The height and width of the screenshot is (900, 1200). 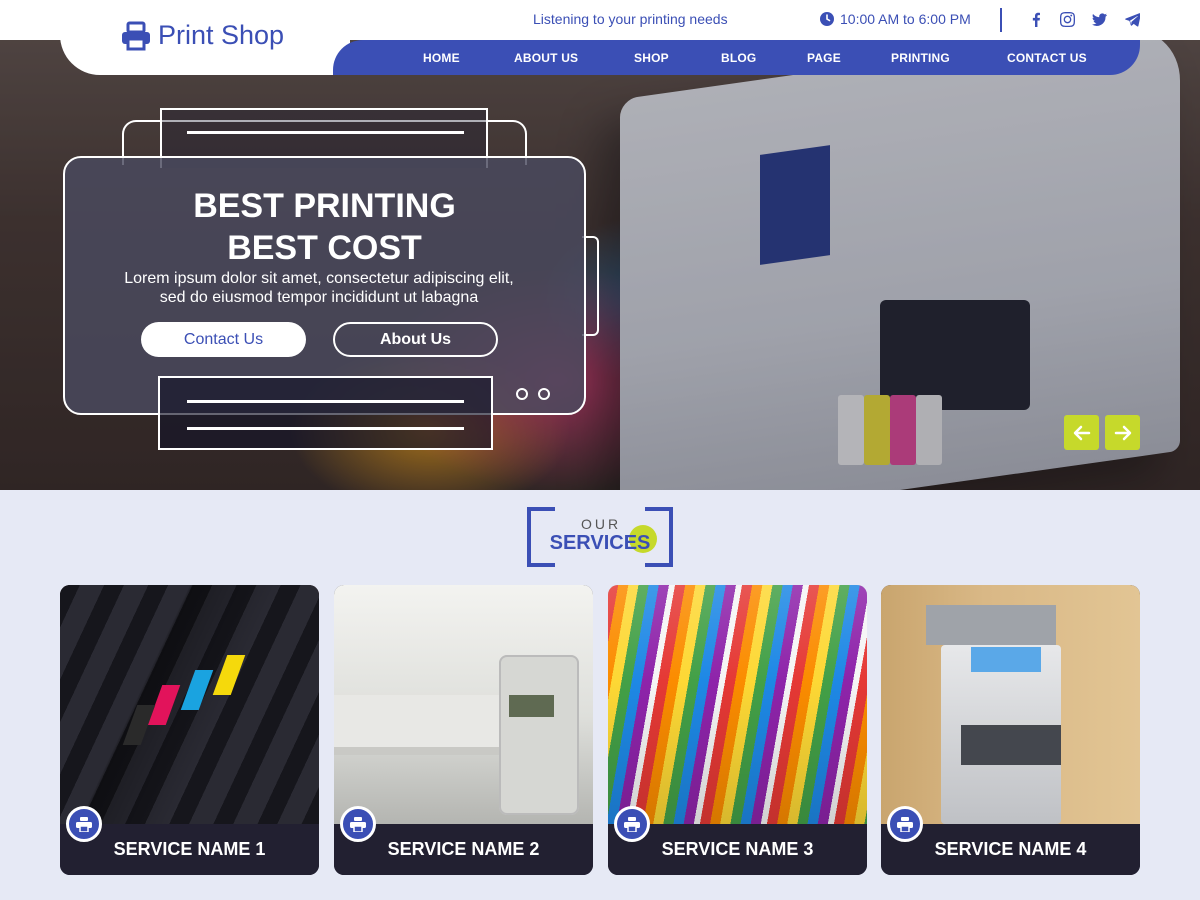 I want to click on service-image-color-swatches, so click(x=737, y=704).